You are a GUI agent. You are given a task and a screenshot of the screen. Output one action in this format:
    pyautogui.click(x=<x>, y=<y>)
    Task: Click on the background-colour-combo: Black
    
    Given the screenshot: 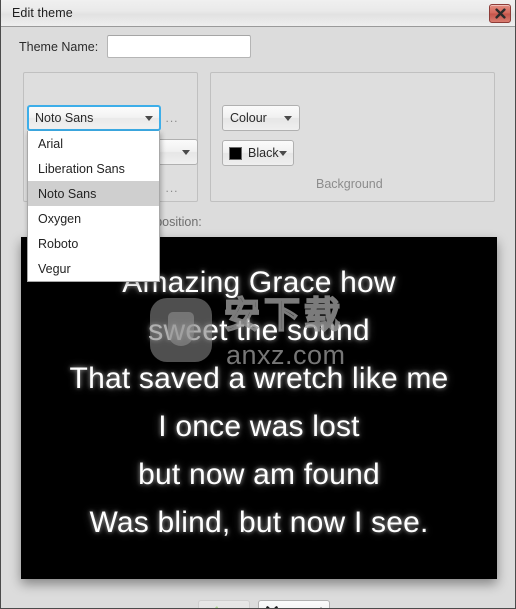 What is the action you would take?
    pyautogui.click(x=258, y=153)
    